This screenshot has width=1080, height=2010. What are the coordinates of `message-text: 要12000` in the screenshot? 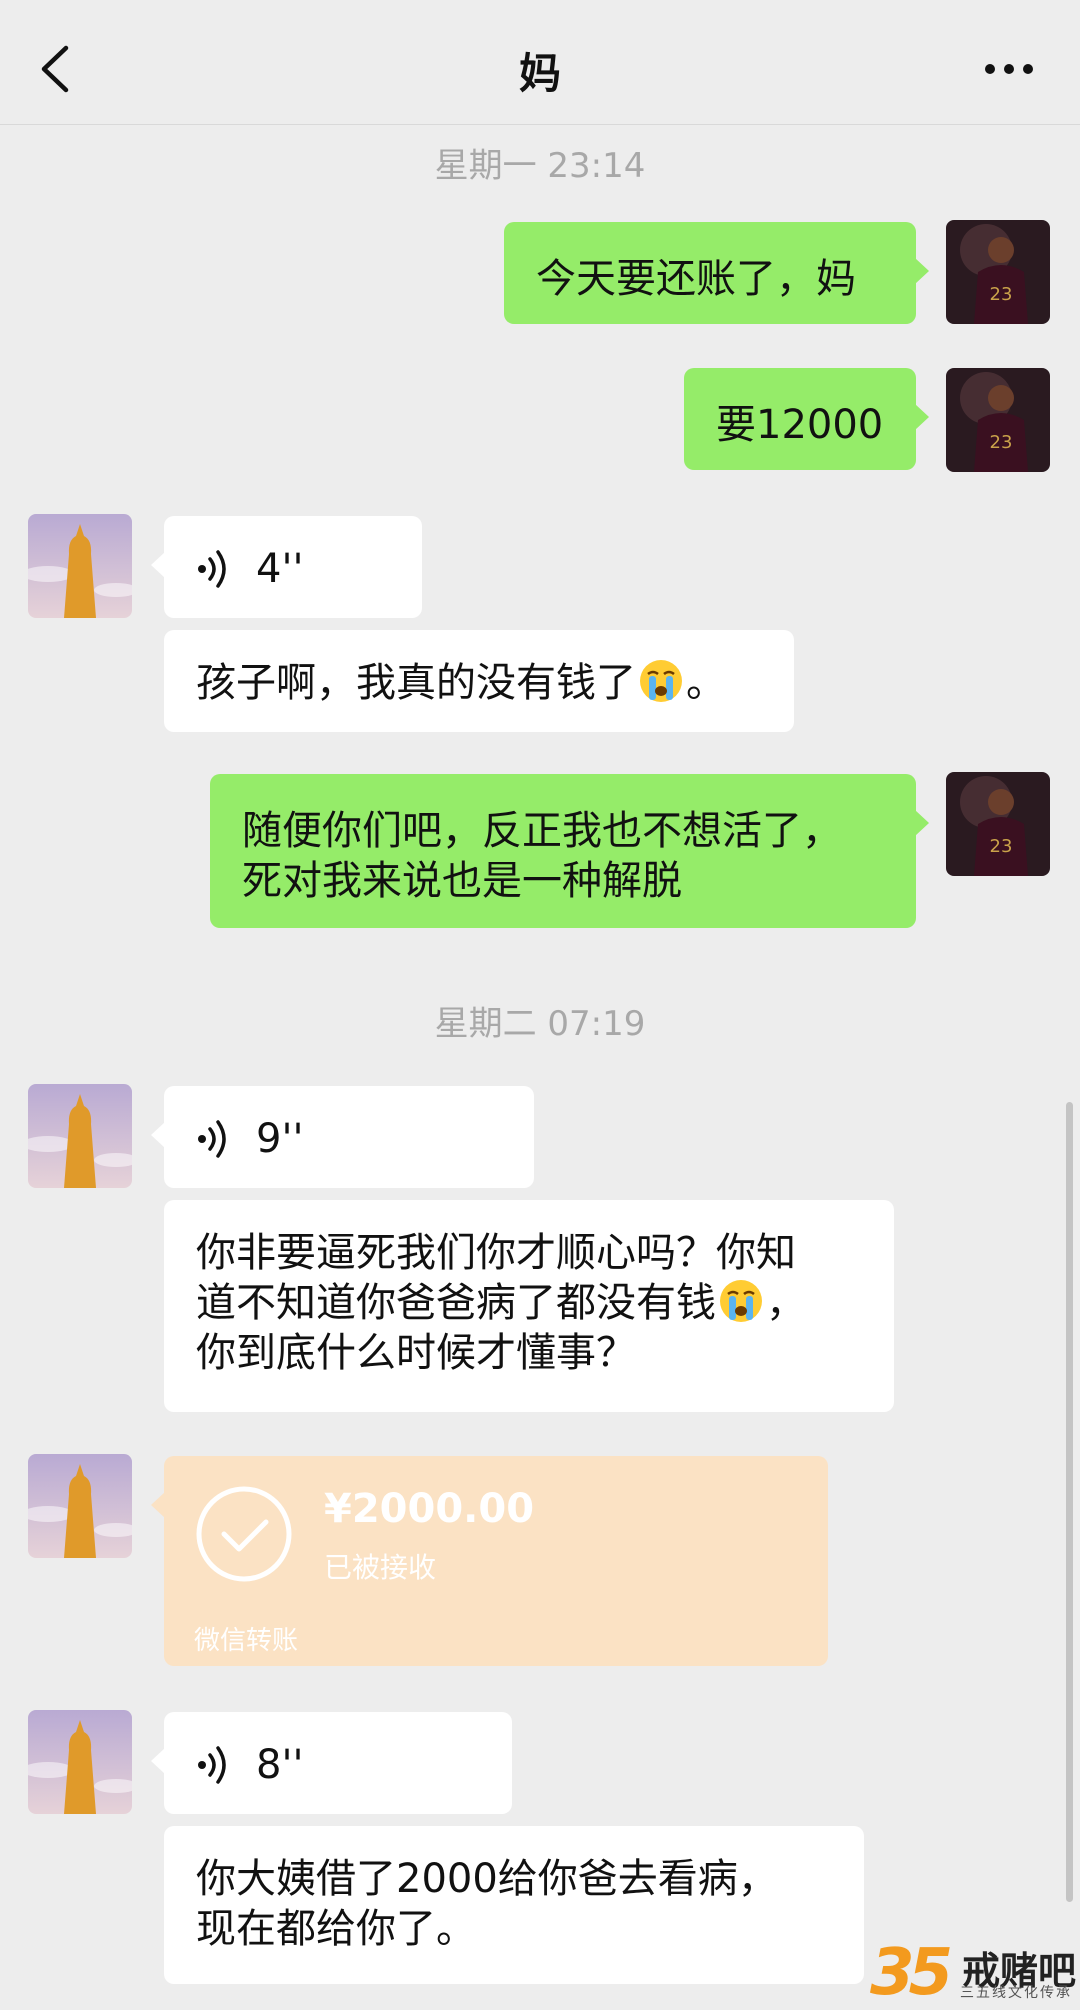 It's located at (800, 425).